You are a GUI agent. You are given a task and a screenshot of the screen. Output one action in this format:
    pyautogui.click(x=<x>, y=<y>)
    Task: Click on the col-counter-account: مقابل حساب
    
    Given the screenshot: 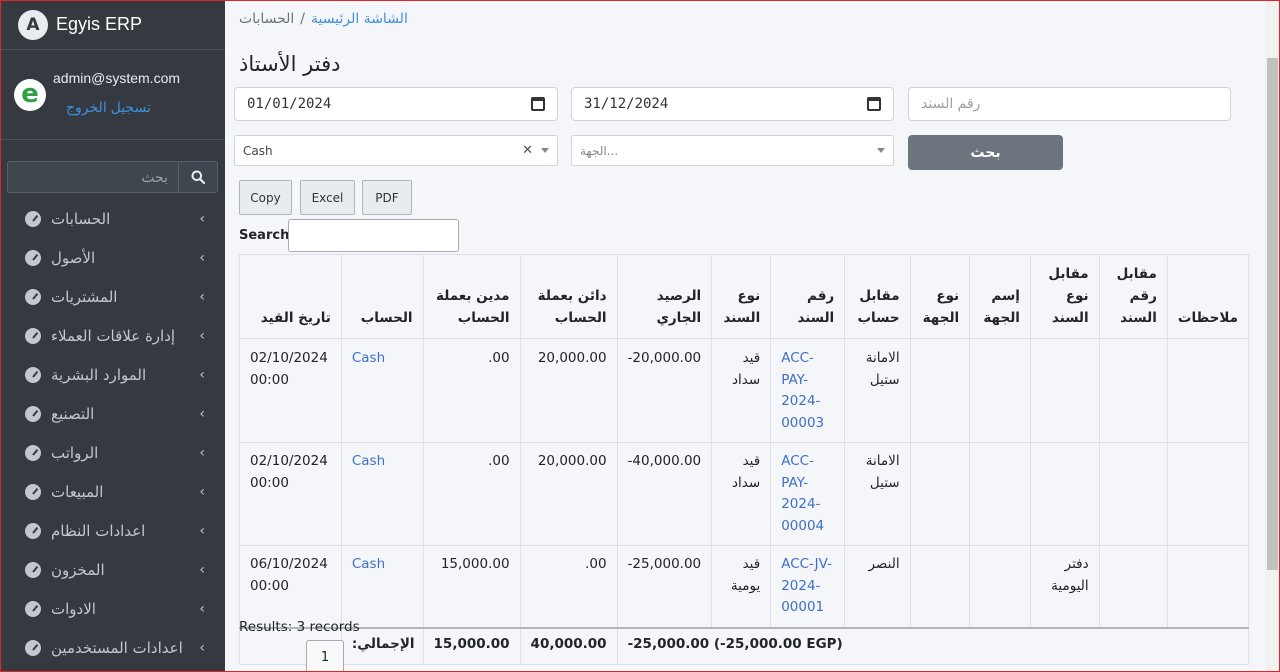 What is the action you would take?
    pyautogui.click(x=877, y=296)
    